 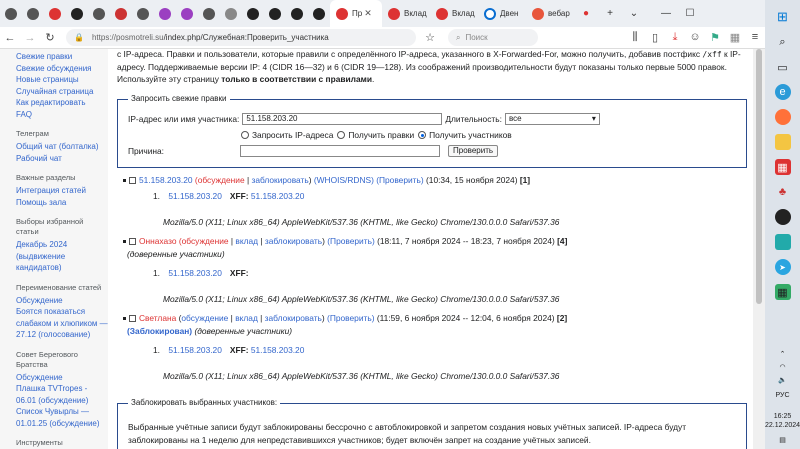 I want to click on tab-close-icon: ✕, so click(x=368, y=13).